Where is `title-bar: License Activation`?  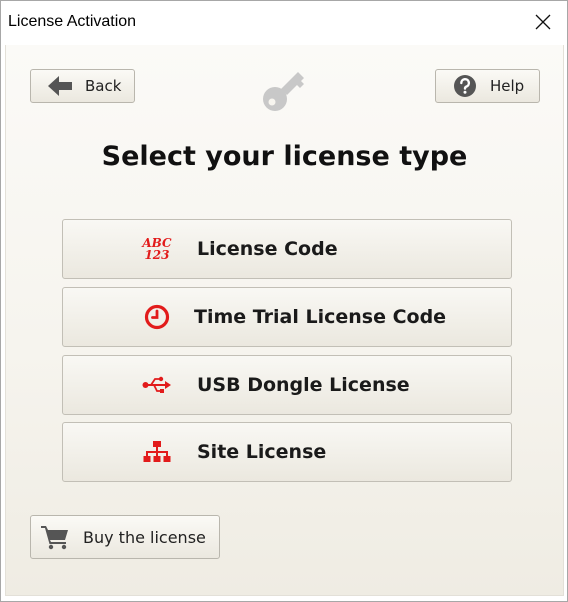
title-bar: License Activation is located at coordinates (284, 23).